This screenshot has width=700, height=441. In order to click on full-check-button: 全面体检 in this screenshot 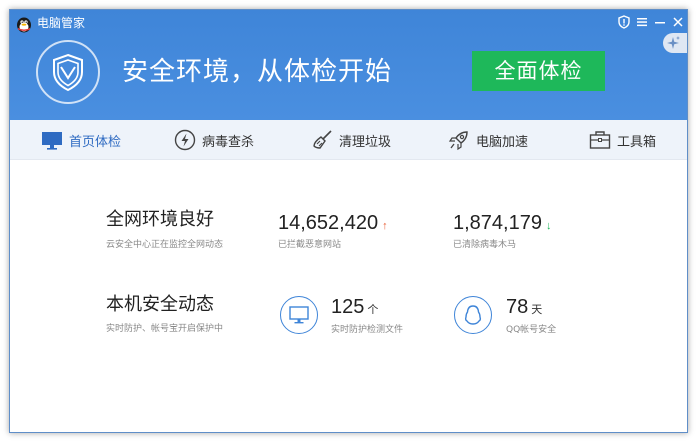, I will do `click(538, 71)`.